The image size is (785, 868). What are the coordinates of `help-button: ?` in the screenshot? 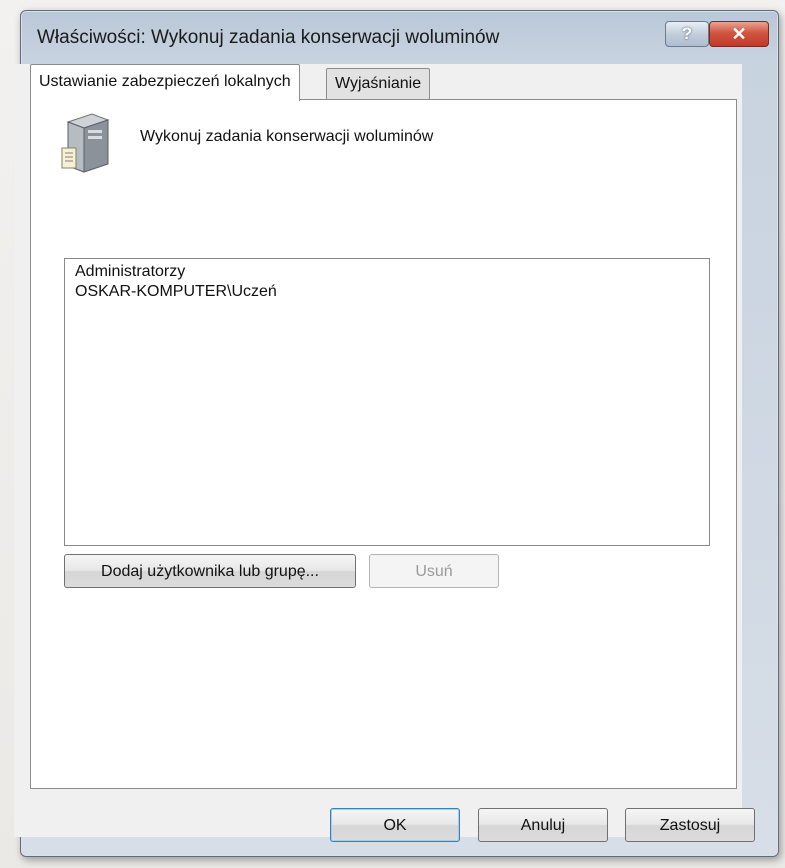 It's located at (687, 34).